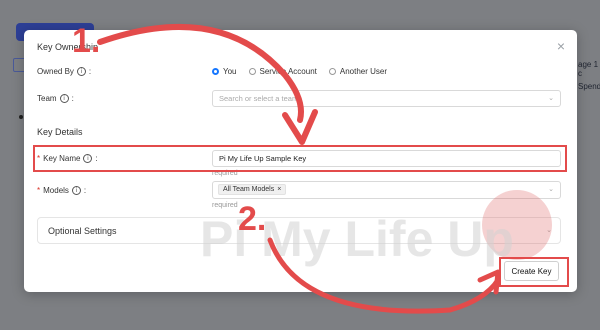 The width and height of the screenshot is (600, 330). Describe the element at coordinates (200, 73) in the screenshot. I see `arrow-step1` at that location.